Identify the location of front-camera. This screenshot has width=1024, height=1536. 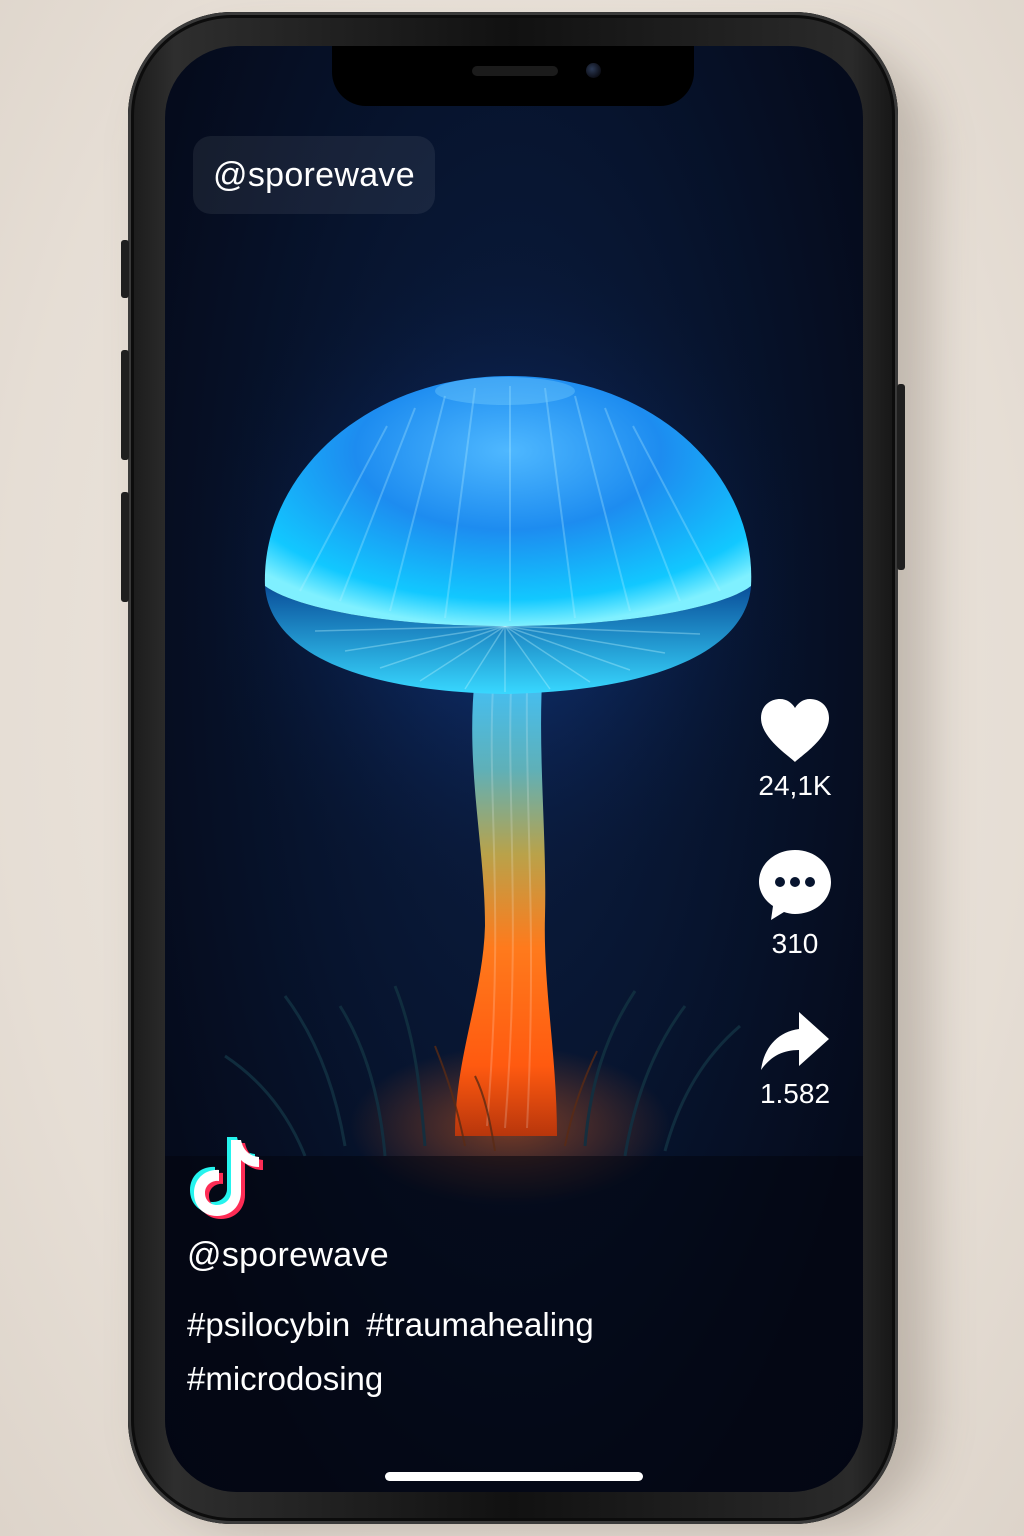
(593, 70).